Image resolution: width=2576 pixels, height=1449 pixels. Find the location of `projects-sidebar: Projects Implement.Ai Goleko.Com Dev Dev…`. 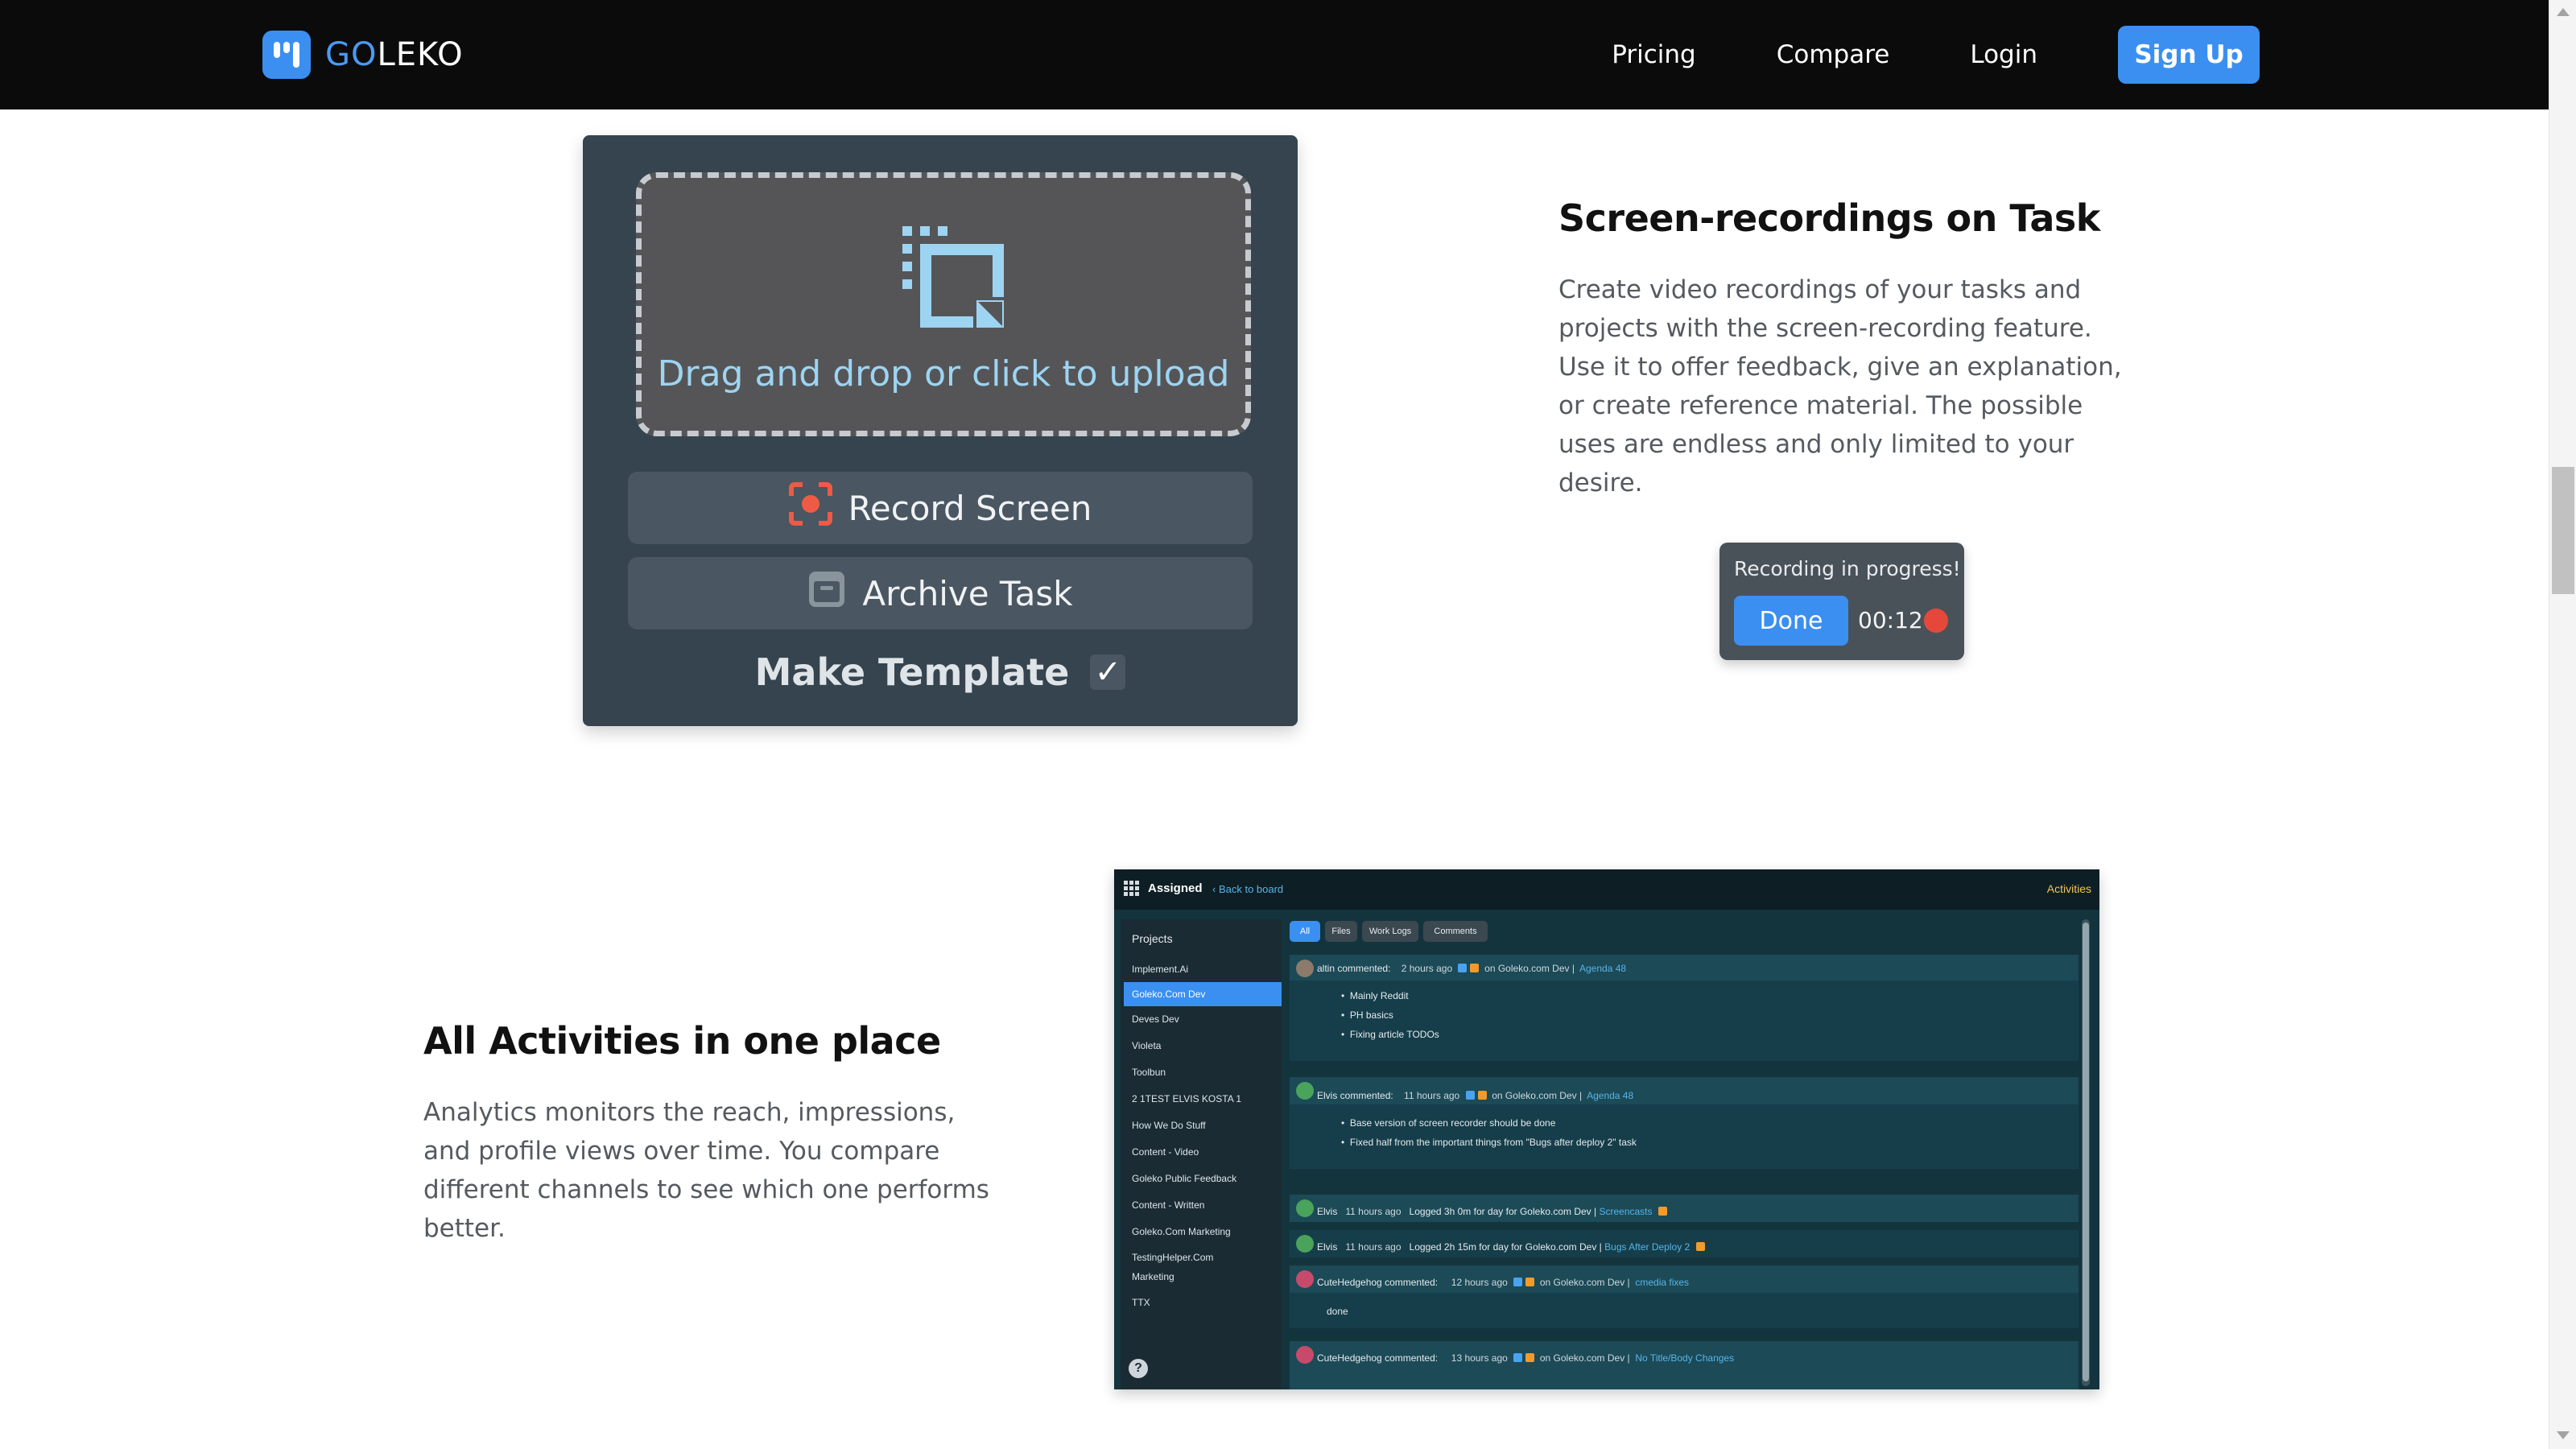

projects-sidebar: Projects Implement.Ai Goleko.Com Dev Dev… is located at coordinates (1201, 1154).